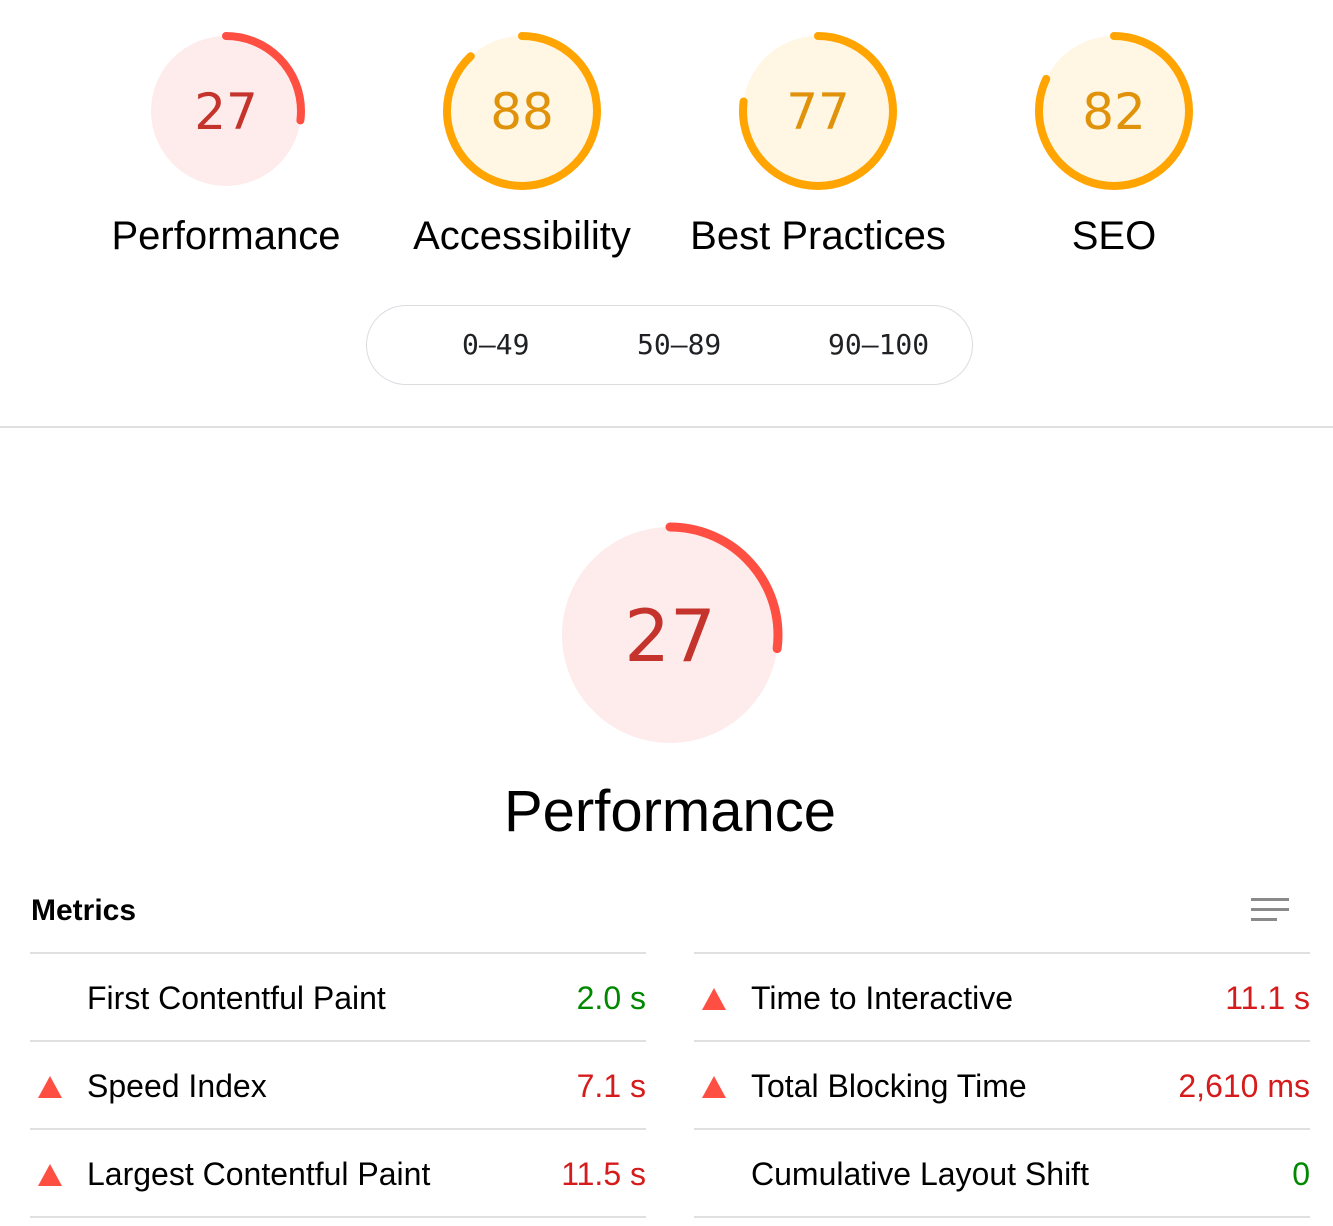  I want to click on legend-range-pass: 90–100, so click(879, 344).